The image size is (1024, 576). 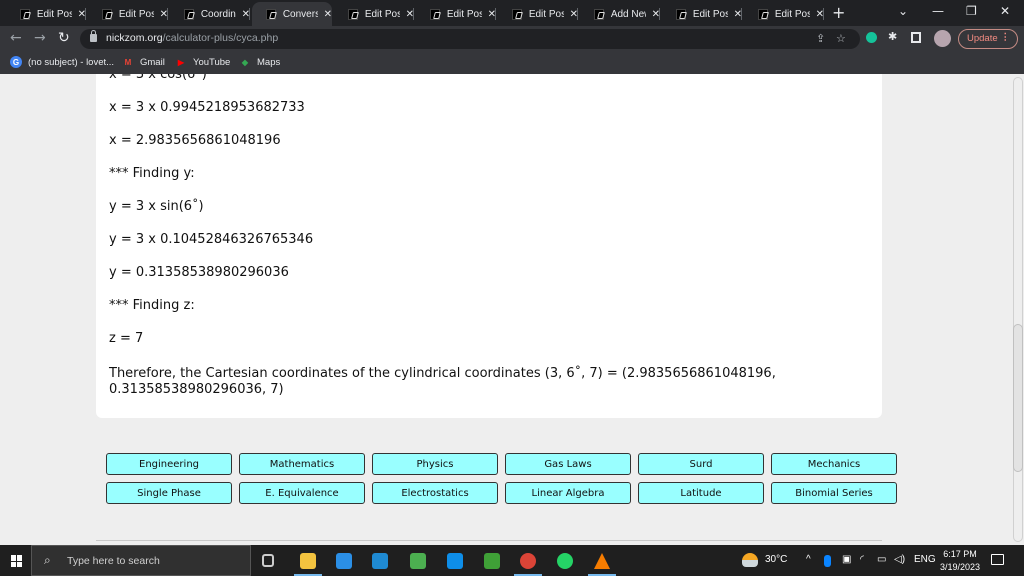 I want to click on language-indicator: ENG, so click(x=925, y=559).